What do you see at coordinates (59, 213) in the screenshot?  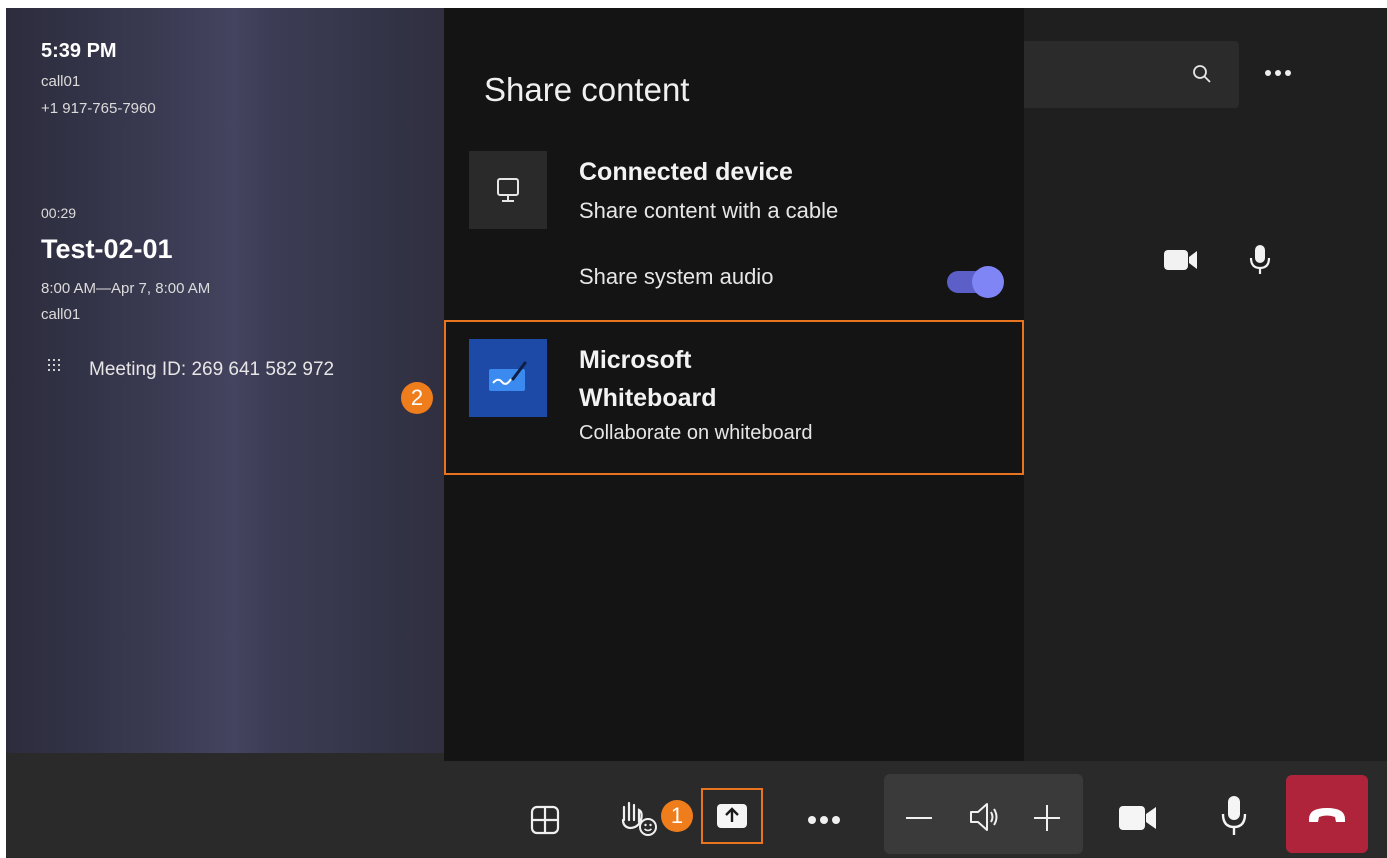 I see `call-elapsed: 00:29` at bounding box center [59, 213].